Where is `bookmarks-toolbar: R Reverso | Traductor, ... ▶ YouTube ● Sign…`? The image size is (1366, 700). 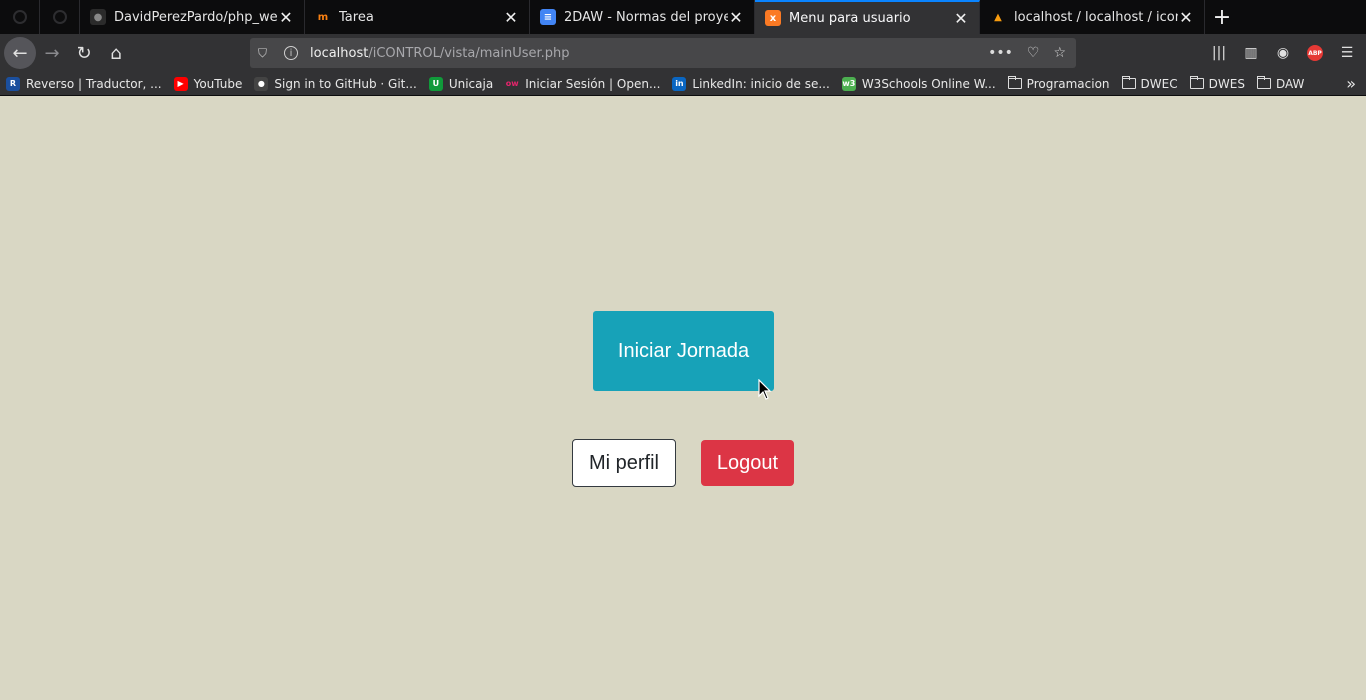
bookmarks-toolbar: R Reverso | Traductor, ... ▶ YouTube ● Sign… is located at coordinates (683, 84).